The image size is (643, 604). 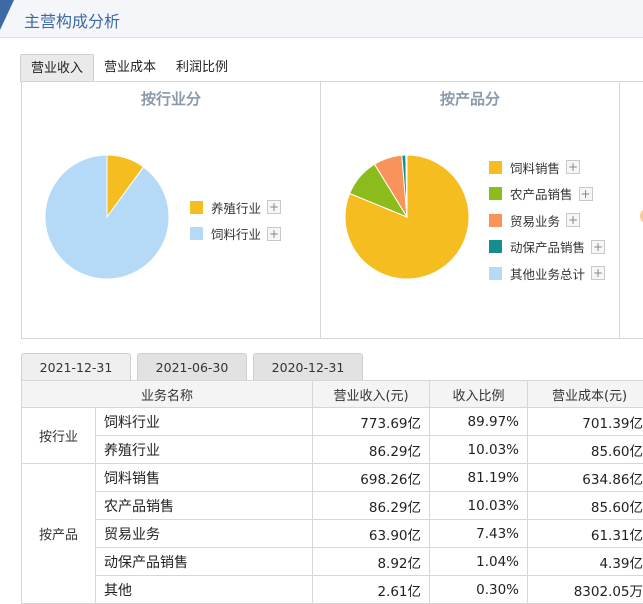 I want to click on legend-label: 饲料行业, so click(x=236, y=235).